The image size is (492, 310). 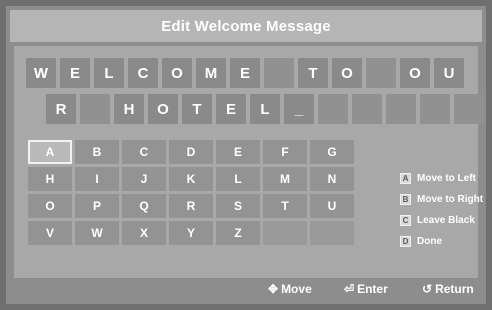 What do you see at coordinates (144, 206) in the screenshot?
I see `key-q: Q` at bounding box center [144, 206].